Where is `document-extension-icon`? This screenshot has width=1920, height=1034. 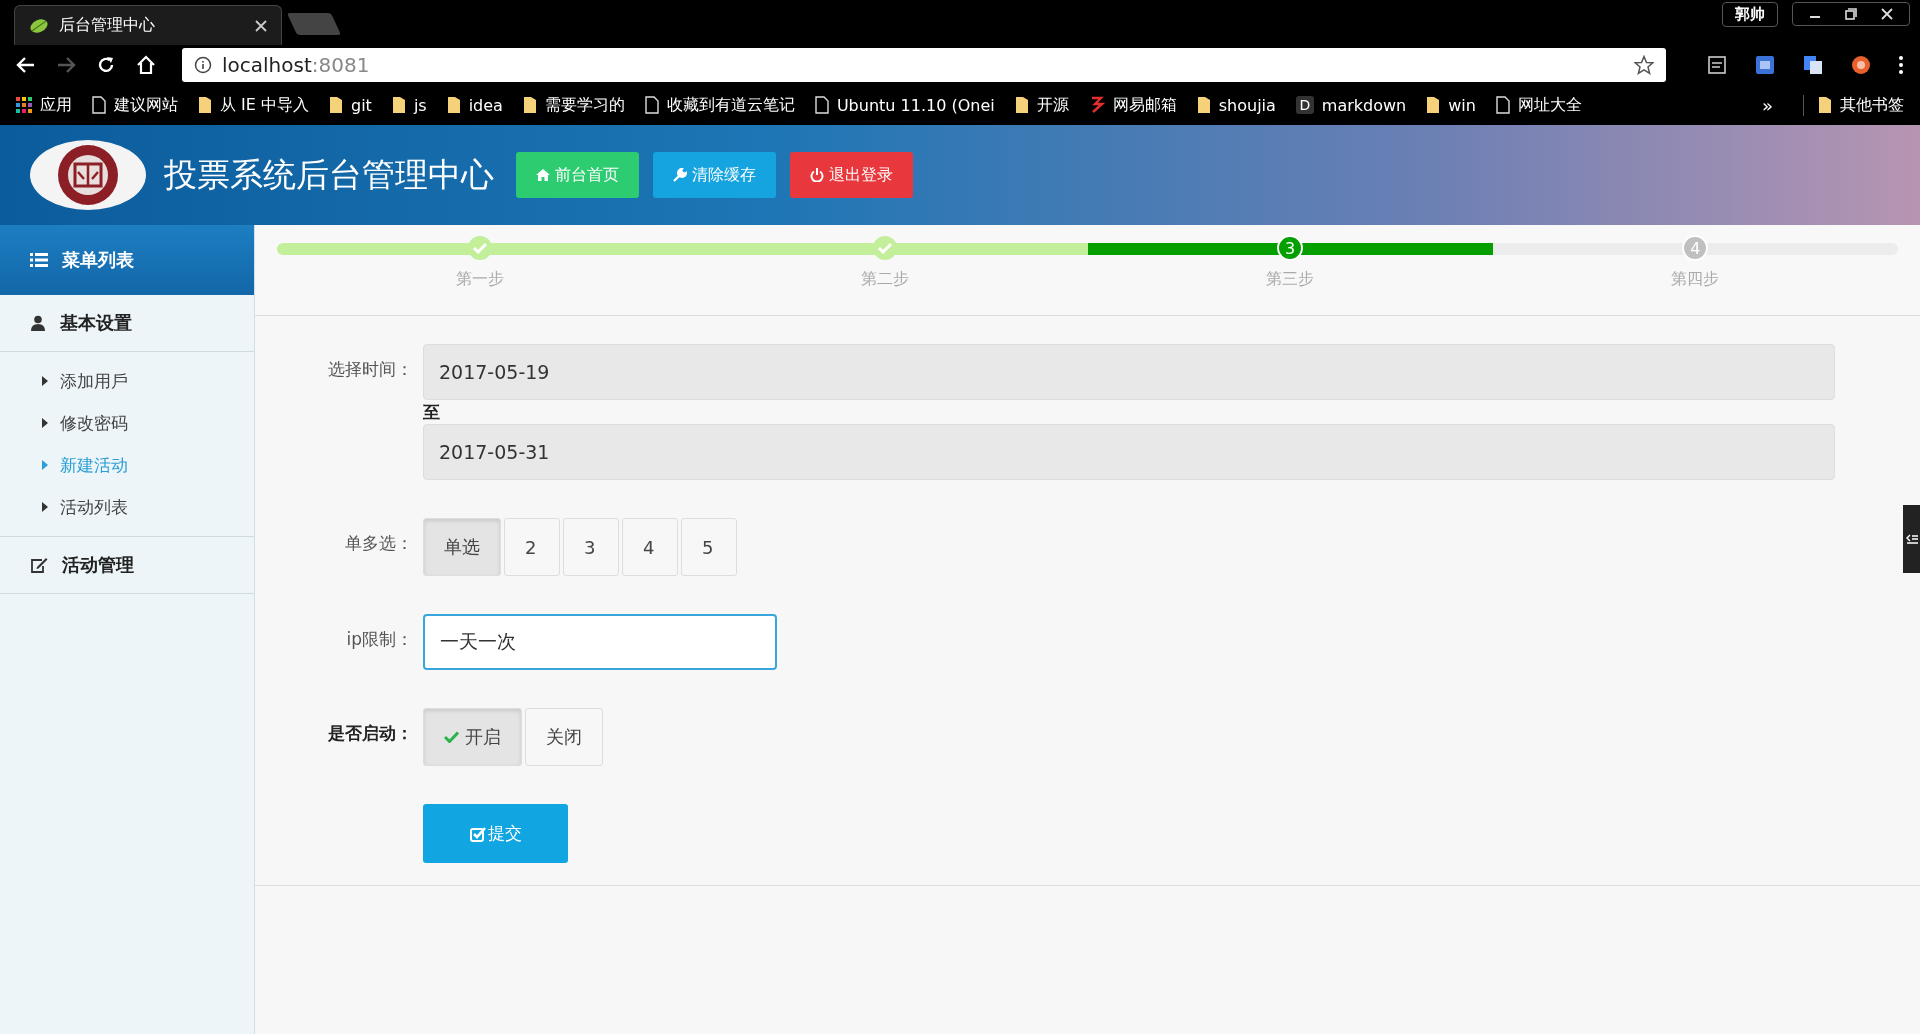 document-extension-icon is located at coordinates (1717, 65).